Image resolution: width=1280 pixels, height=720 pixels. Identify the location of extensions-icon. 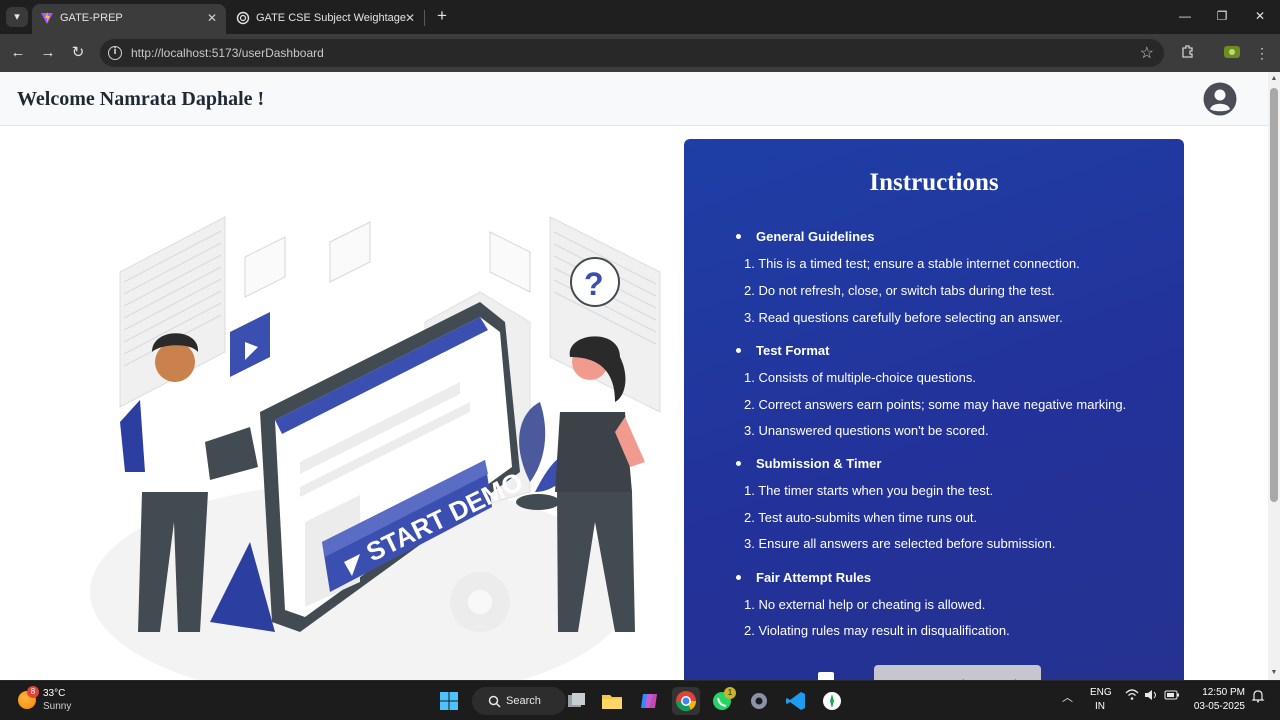
(1188, 53).